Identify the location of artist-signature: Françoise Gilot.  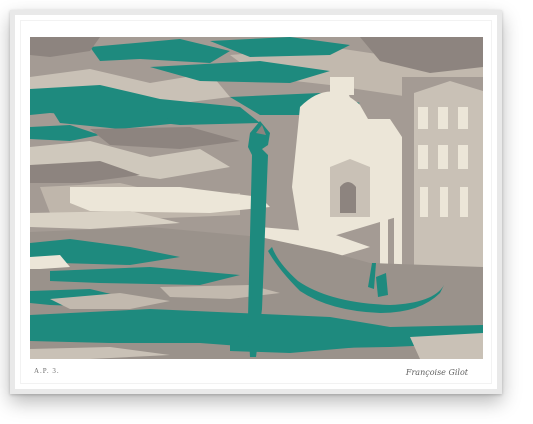
(436, 372).